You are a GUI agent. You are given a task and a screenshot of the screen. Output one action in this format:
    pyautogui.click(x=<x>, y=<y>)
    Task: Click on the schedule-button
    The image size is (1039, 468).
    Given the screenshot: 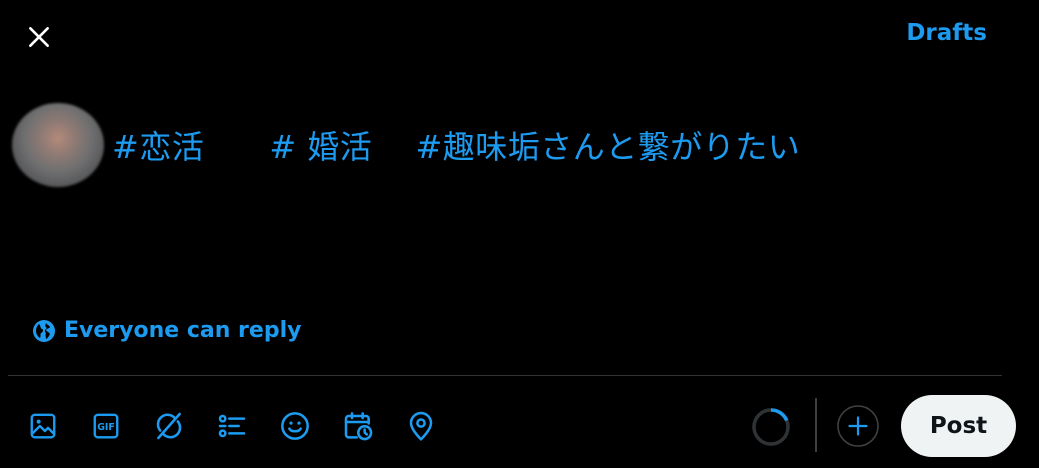 What is the action you would take?
    pyautogui.click(x=358, y=426)
    